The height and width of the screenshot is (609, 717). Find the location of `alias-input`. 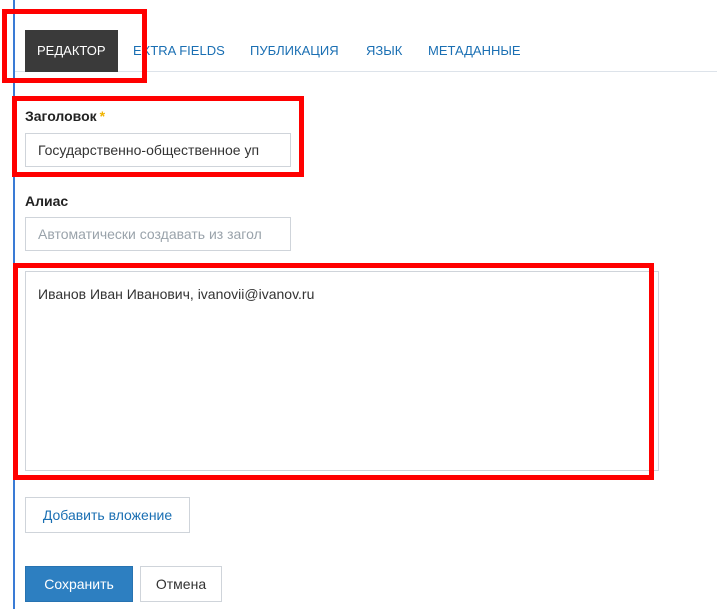

alias-input is located at coordinates (158, 234).